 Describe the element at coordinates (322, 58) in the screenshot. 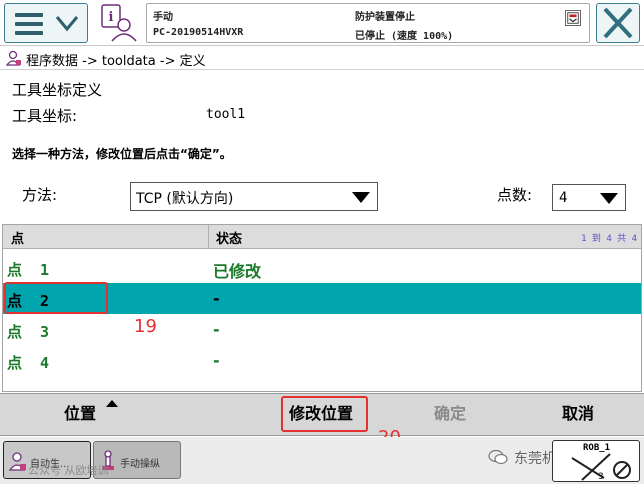

I see `breadcrumb: 程序数据 -> tooldata -> 定义` at that location.